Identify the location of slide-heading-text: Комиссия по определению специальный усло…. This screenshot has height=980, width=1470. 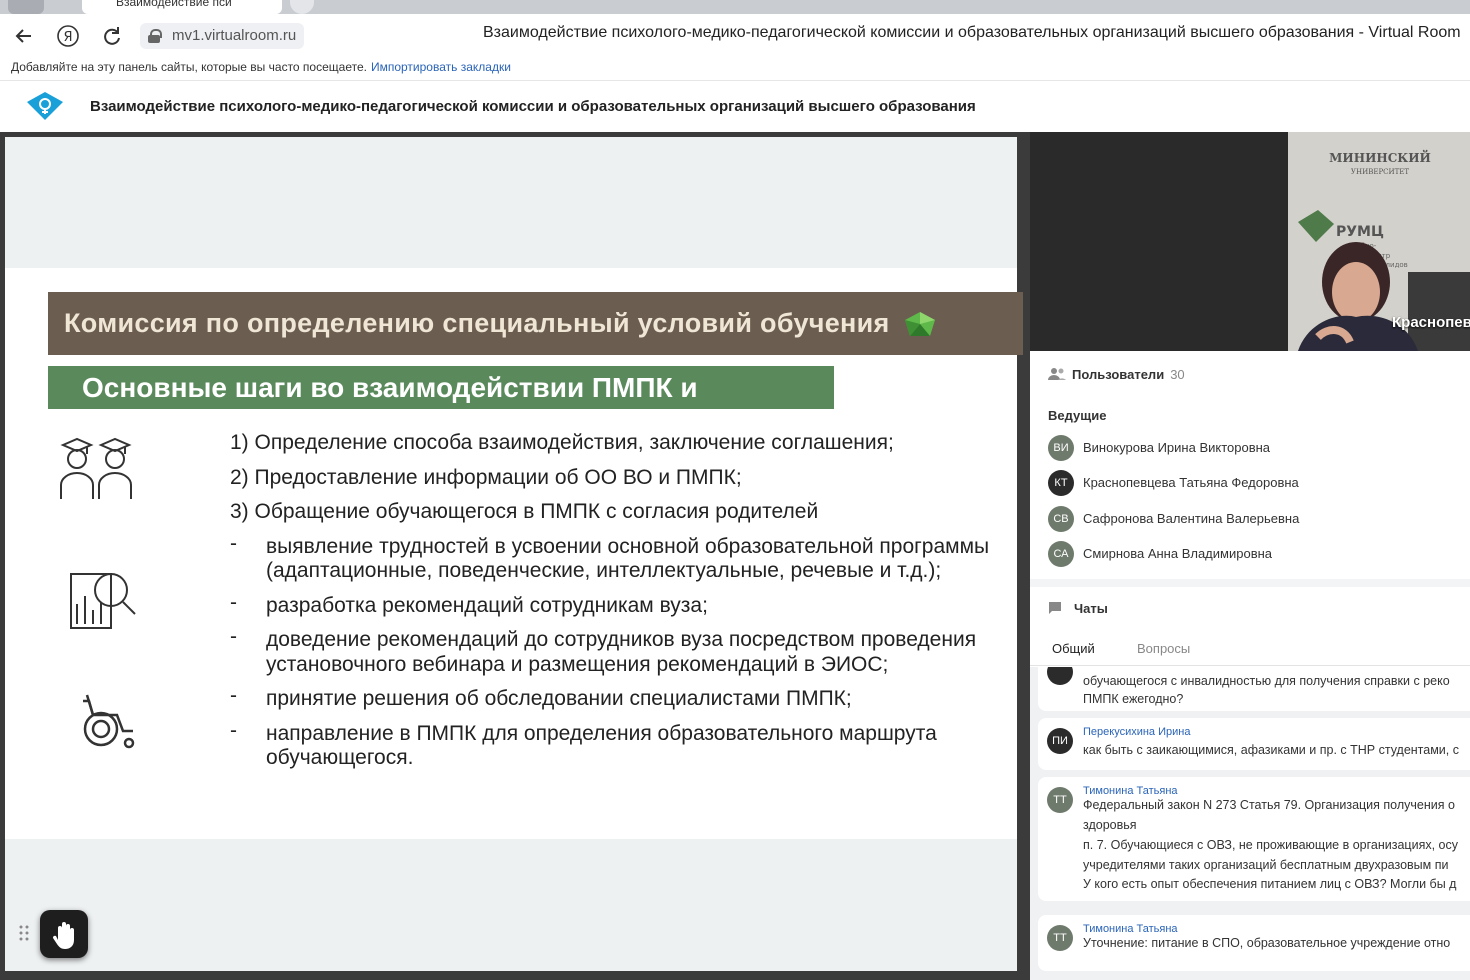
(477, 323).